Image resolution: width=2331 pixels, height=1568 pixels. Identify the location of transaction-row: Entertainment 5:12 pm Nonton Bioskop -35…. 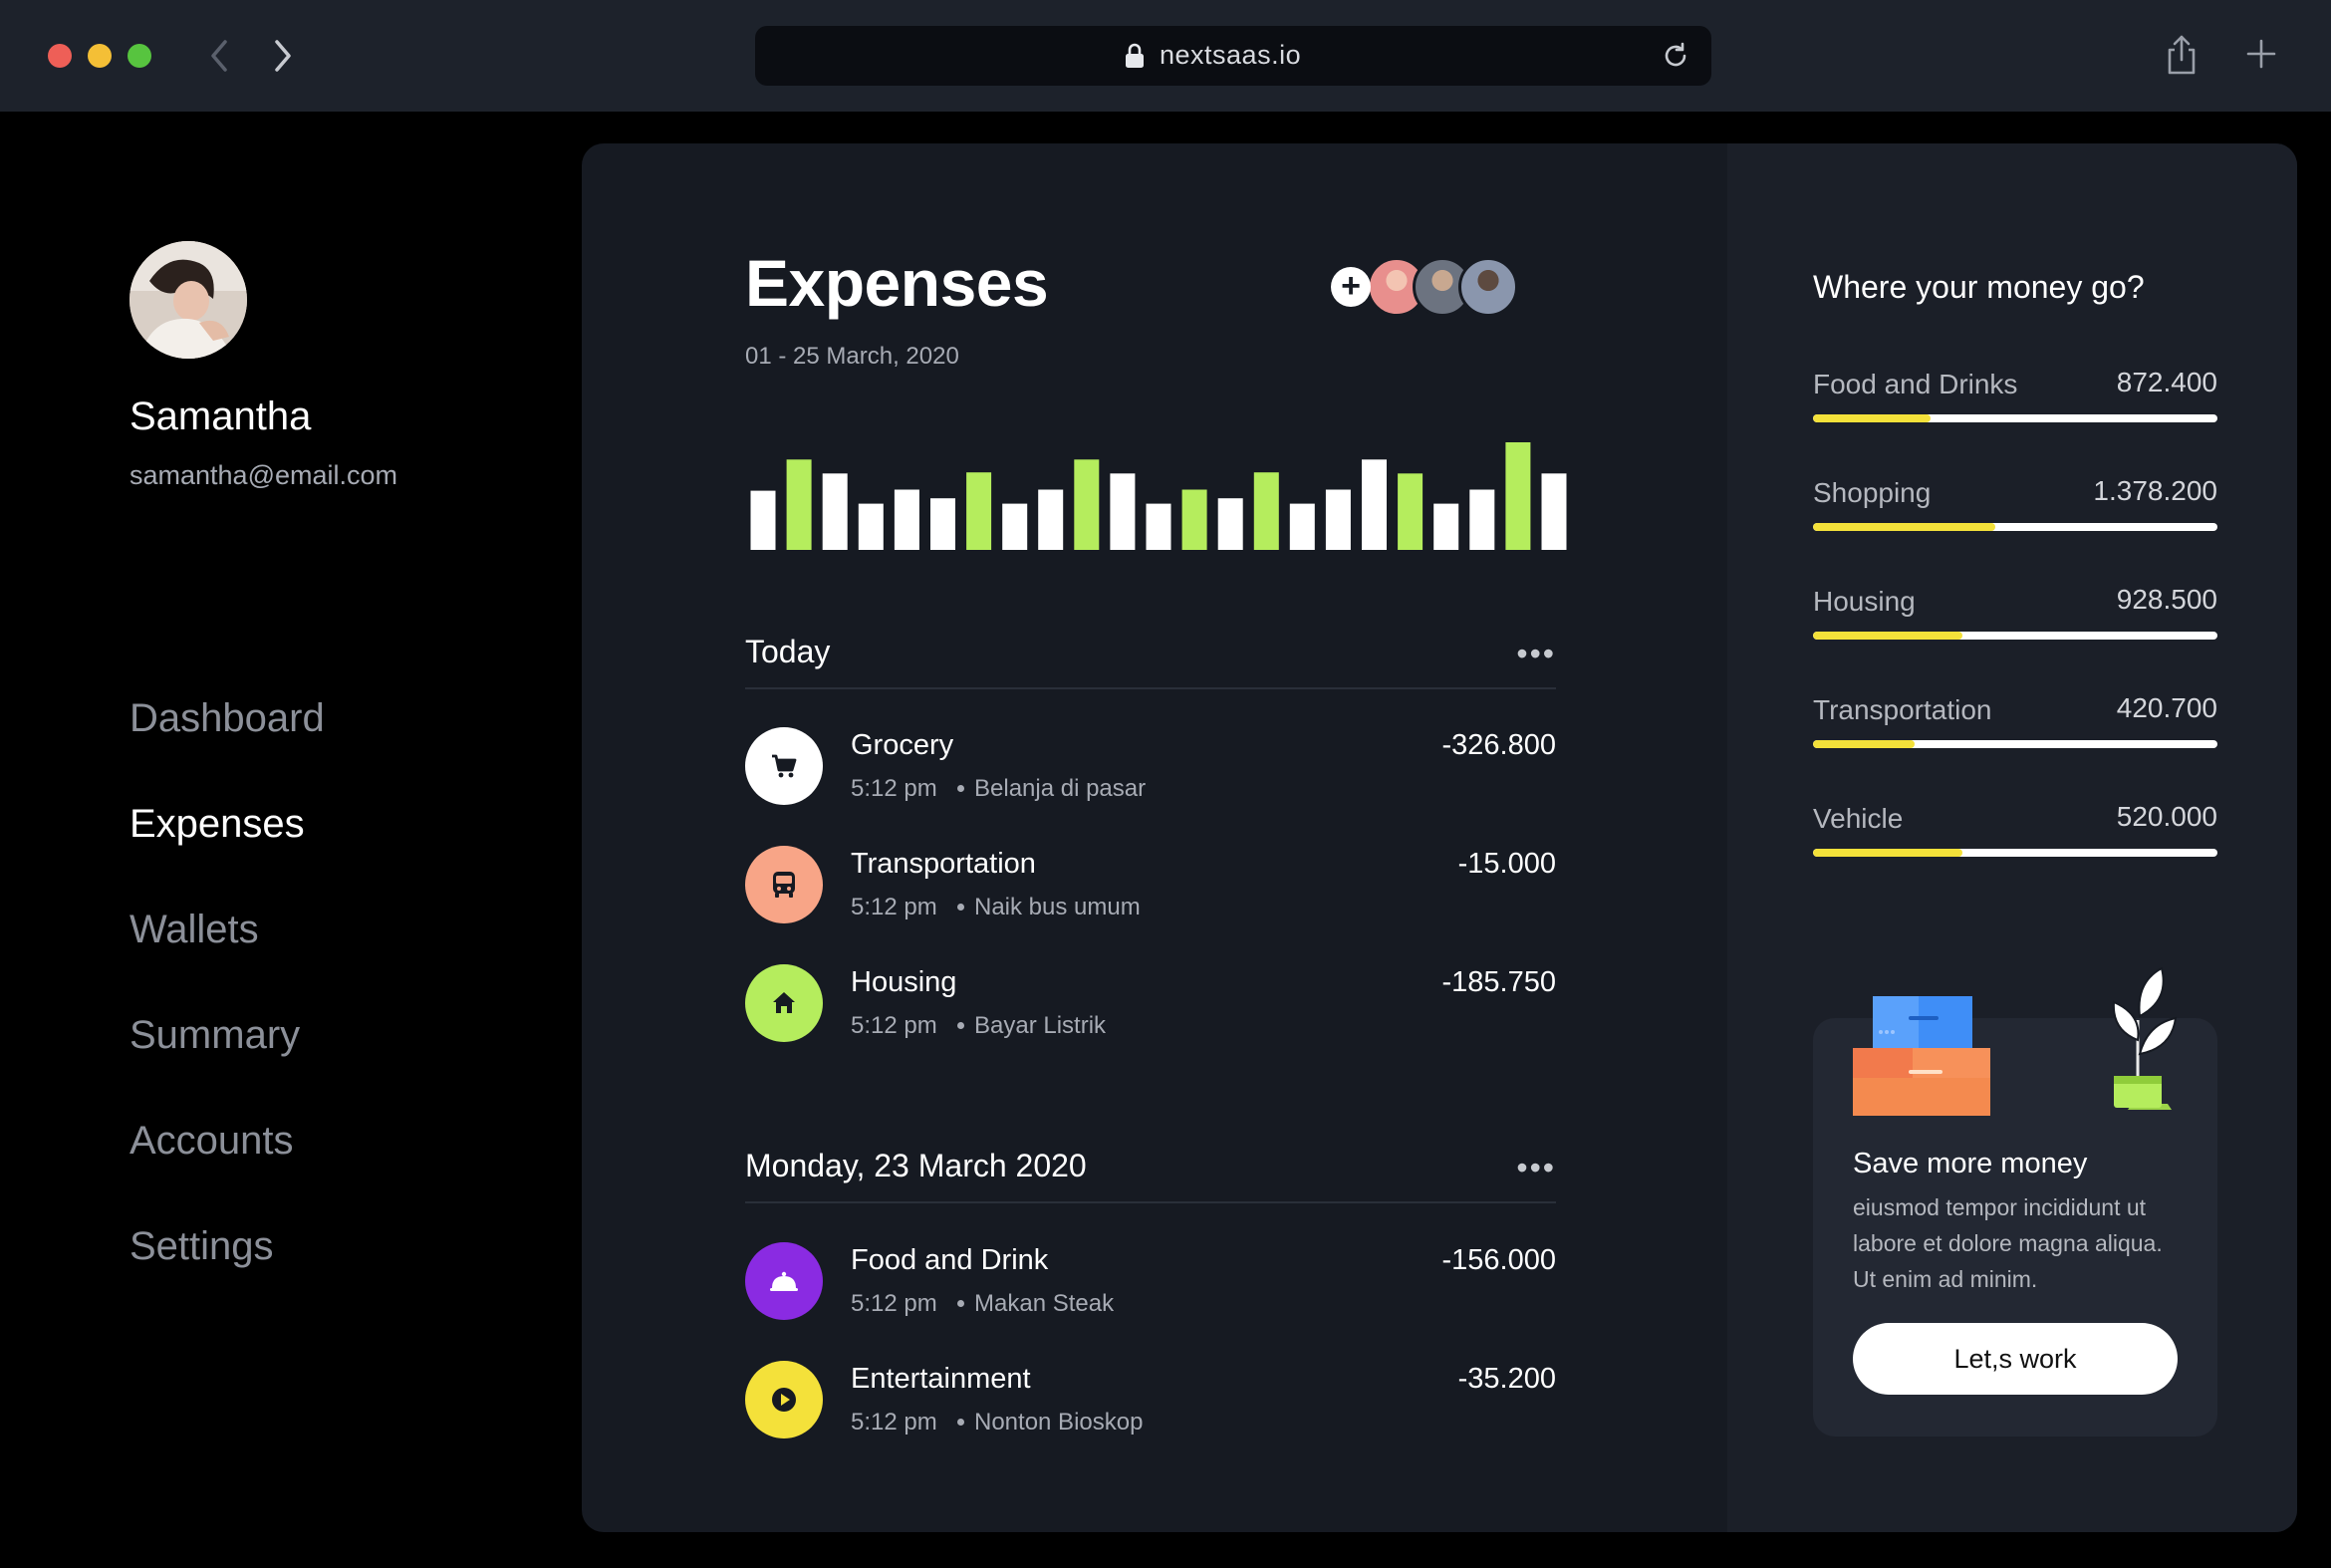
(1150, 1400).